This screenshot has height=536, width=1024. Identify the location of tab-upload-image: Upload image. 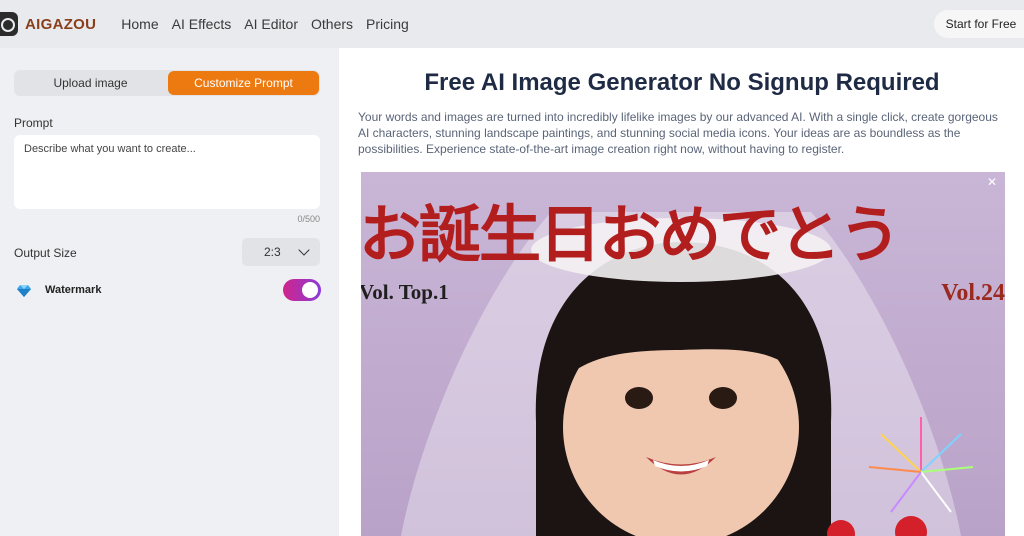
(90, 83).